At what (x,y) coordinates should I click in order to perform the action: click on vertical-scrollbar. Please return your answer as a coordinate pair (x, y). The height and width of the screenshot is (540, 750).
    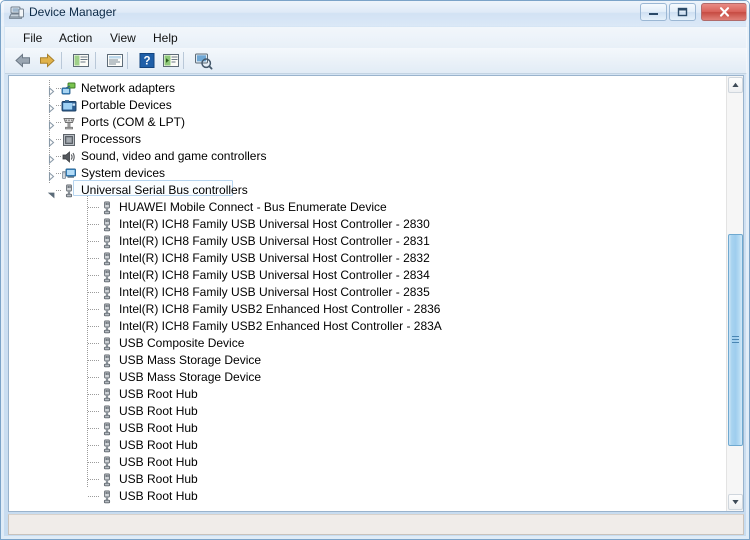
    Looking at the image, I should click on (734, 293).